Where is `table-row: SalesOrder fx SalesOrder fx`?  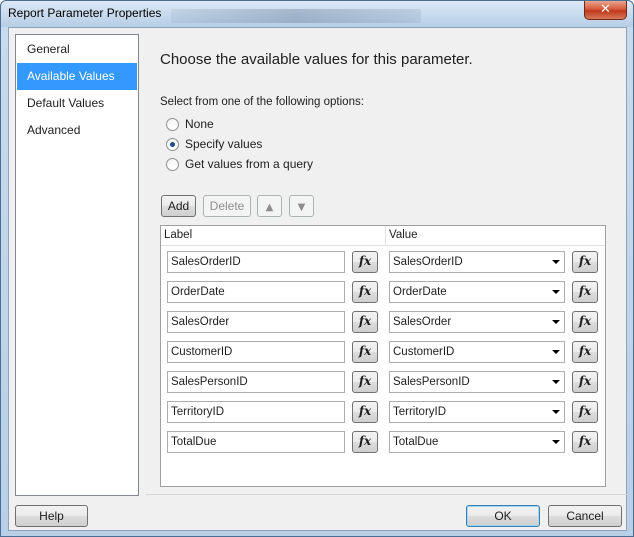 table-row: SalesOrder fx SalesOrder fx is located at coordinates (383, 323).